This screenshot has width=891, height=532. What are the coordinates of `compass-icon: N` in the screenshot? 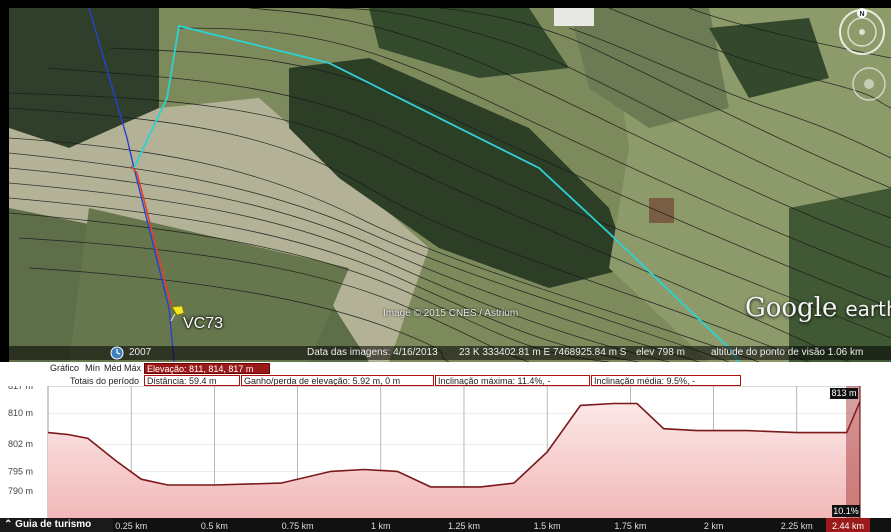 It's located at (862, 32).